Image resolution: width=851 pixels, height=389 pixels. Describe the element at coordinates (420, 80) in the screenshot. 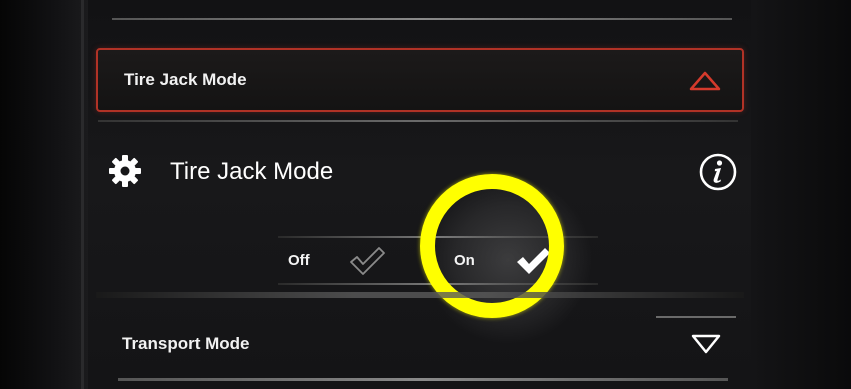

I see `menu-row-tire-jack-mode: Tire Jack Mode` at that location.